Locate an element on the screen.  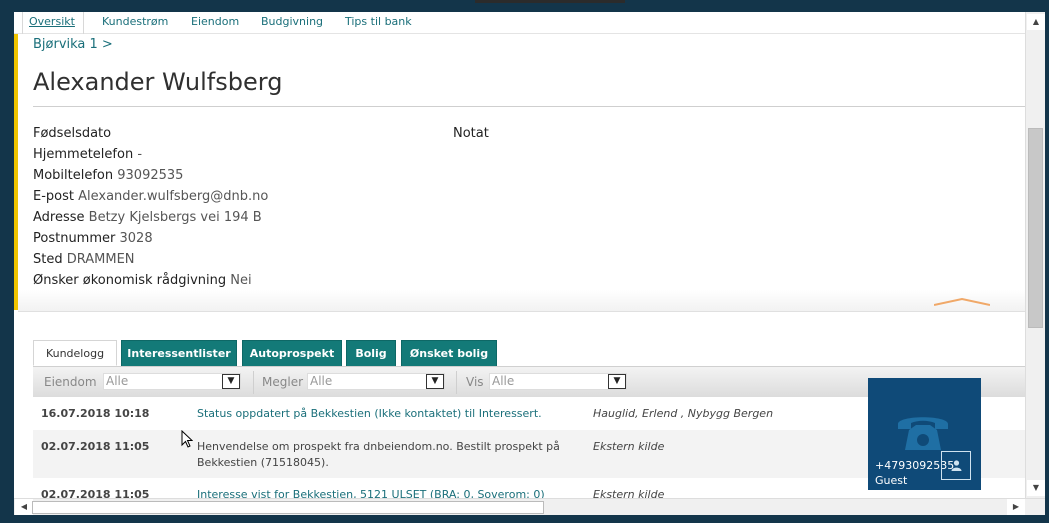
filter-vis-label: Vis is located at coordinates (475, 382).